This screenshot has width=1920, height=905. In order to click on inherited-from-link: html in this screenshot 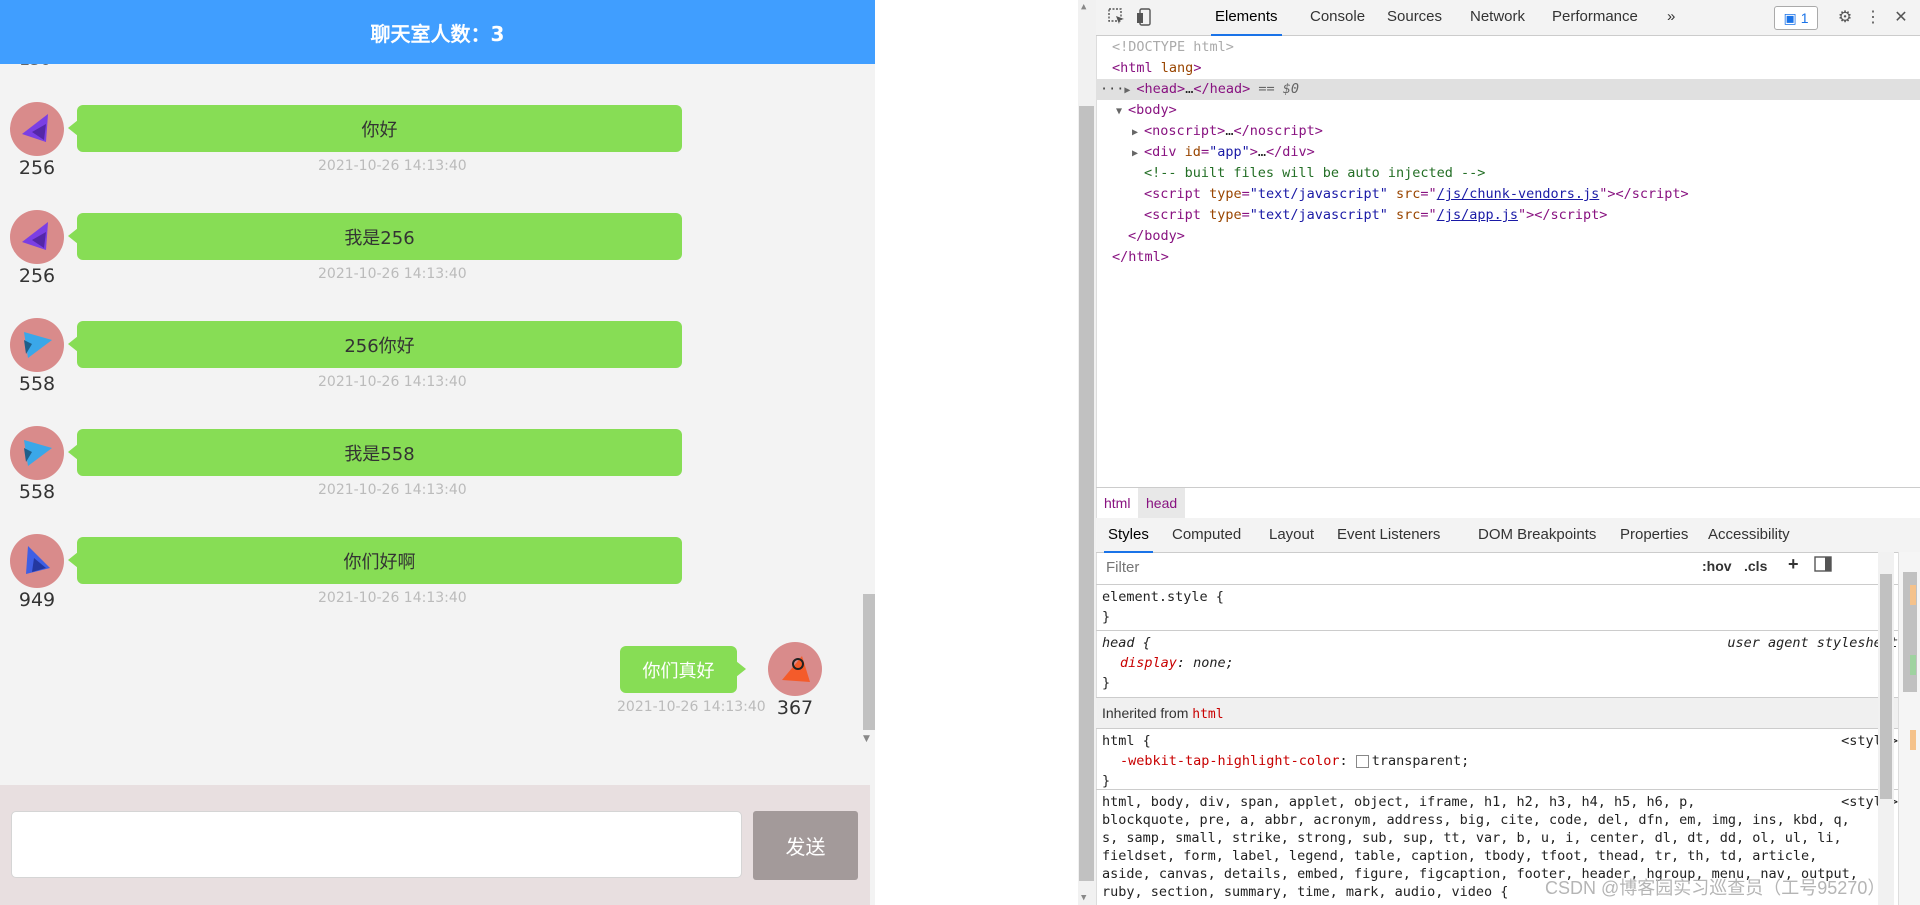, I will do `click(1207, 714)`.